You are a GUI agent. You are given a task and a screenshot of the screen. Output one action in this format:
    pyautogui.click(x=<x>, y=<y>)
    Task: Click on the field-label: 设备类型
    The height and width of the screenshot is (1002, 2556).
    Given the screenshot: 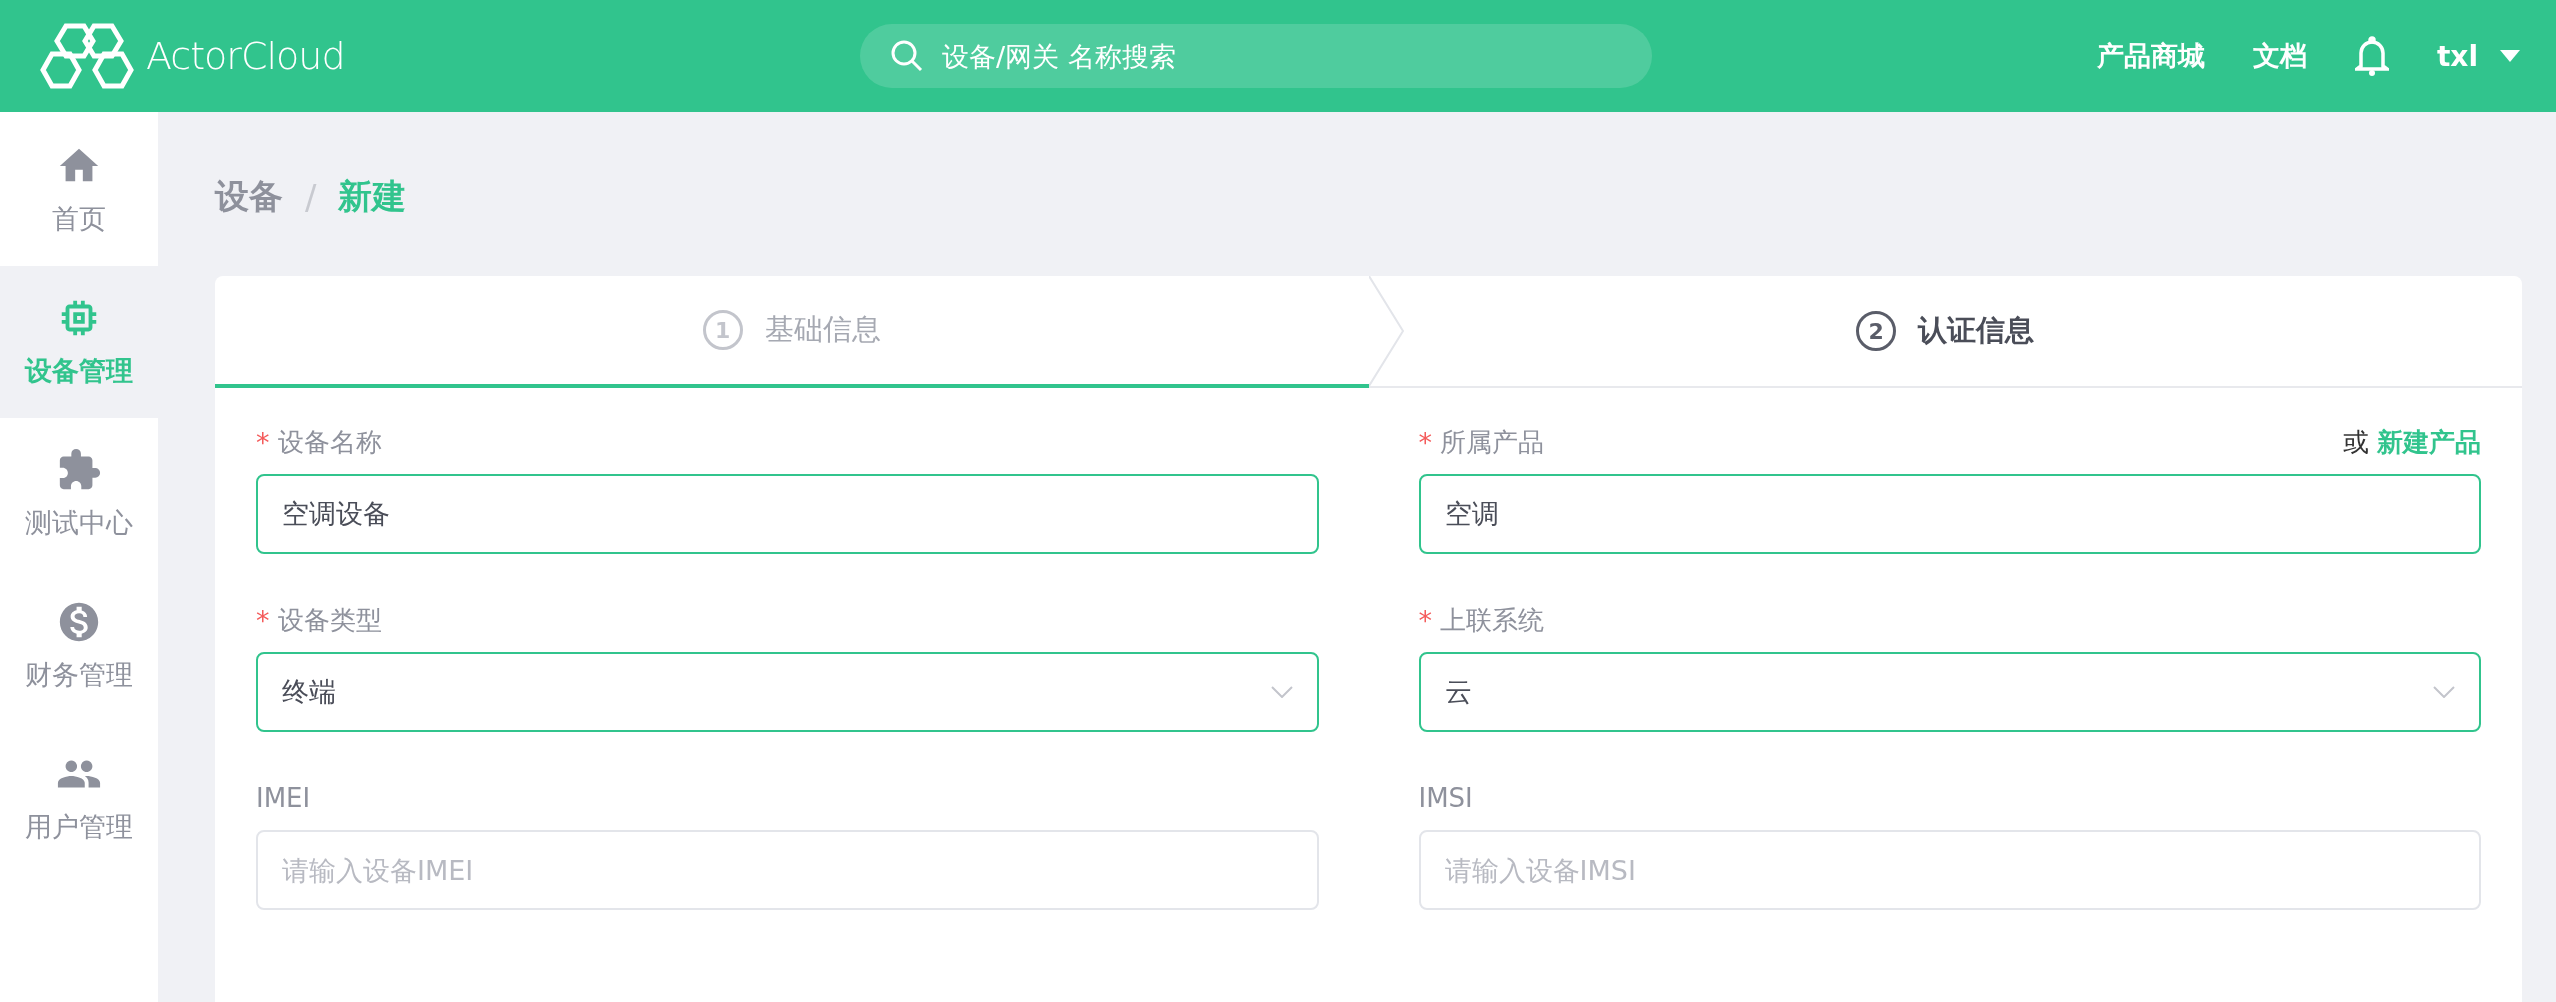 What is the action you would take?
    pyautogui.click(x=329, y=620)
    